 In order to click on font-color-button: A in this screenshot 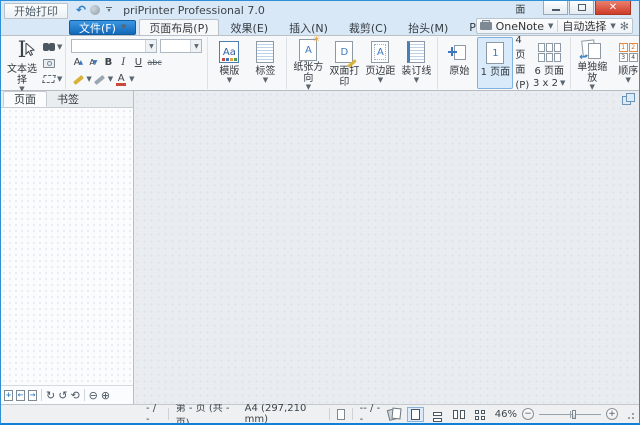, I will do `click(121, 80)`.